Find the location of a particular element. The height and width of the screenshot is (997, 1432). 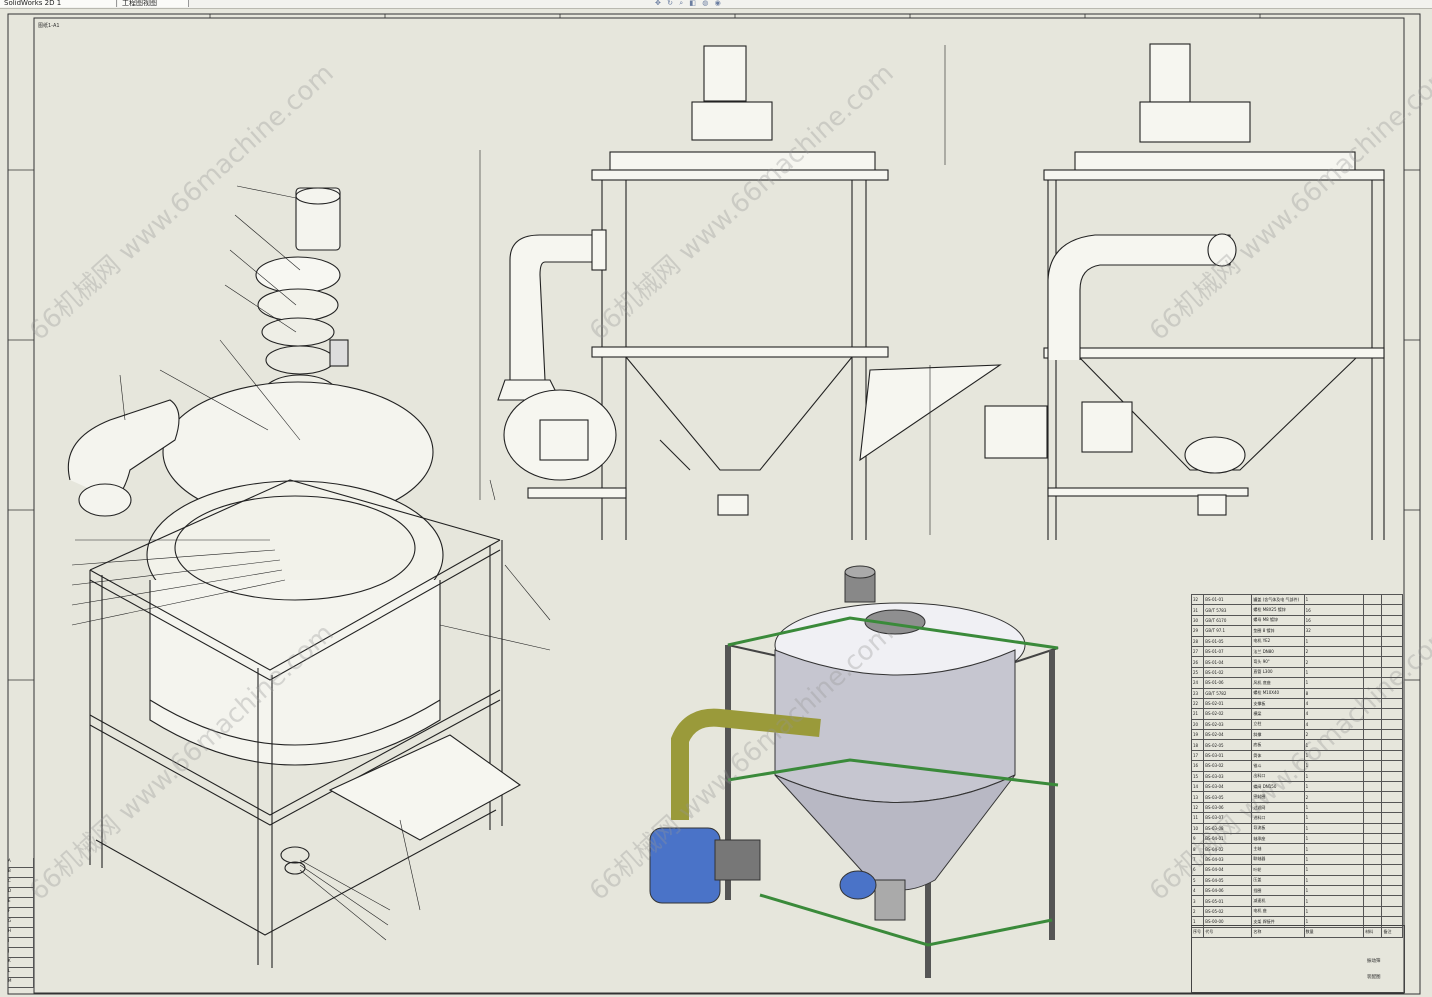

bom-cell: 电机 YE2 is located at coordinates (1278, 641).